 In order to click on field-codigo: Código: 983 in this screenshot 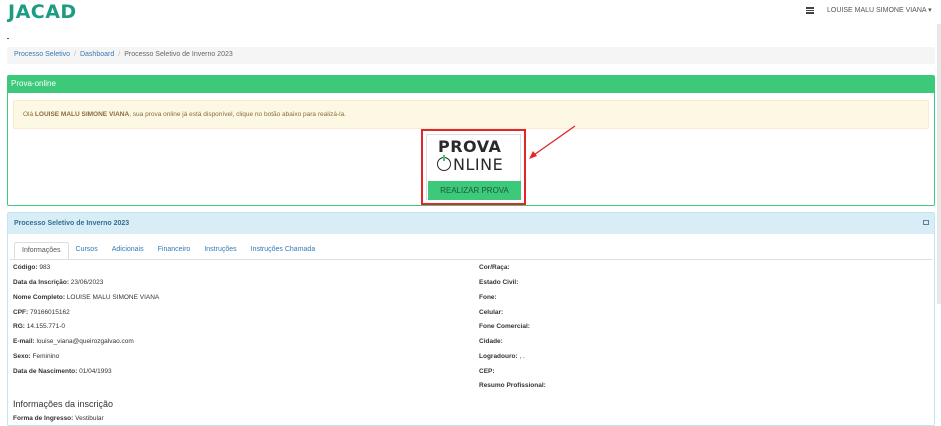, I will do `click(31, 267)`.